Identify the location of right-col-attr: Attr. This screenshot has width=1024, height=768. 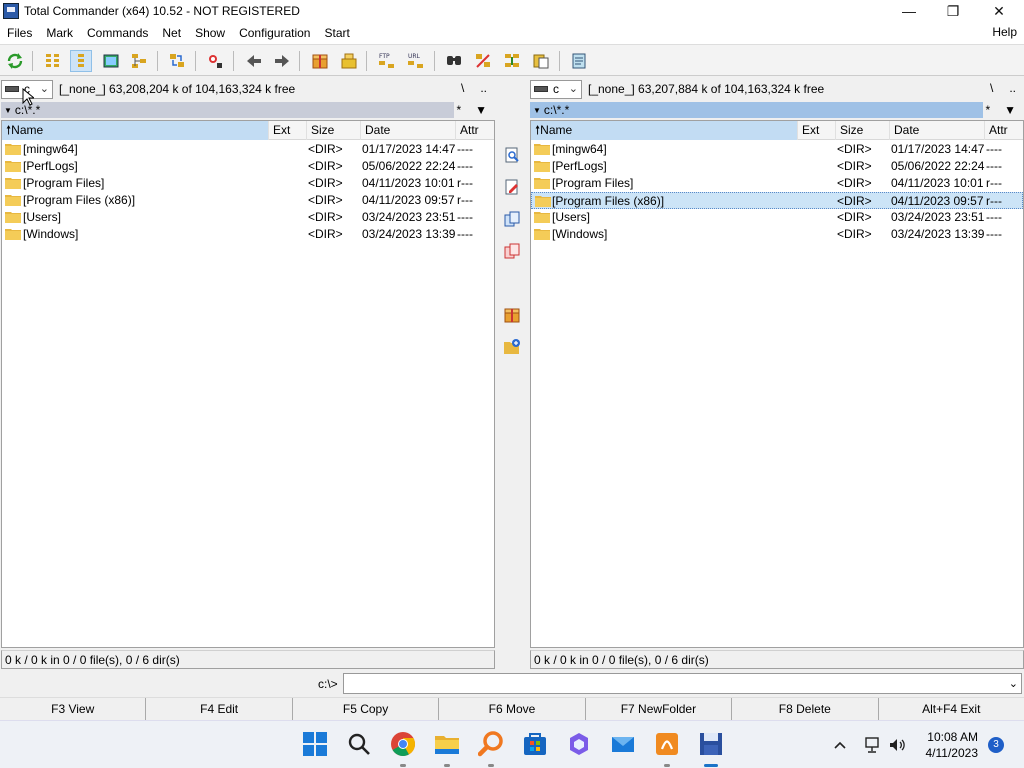
(1004, 130).